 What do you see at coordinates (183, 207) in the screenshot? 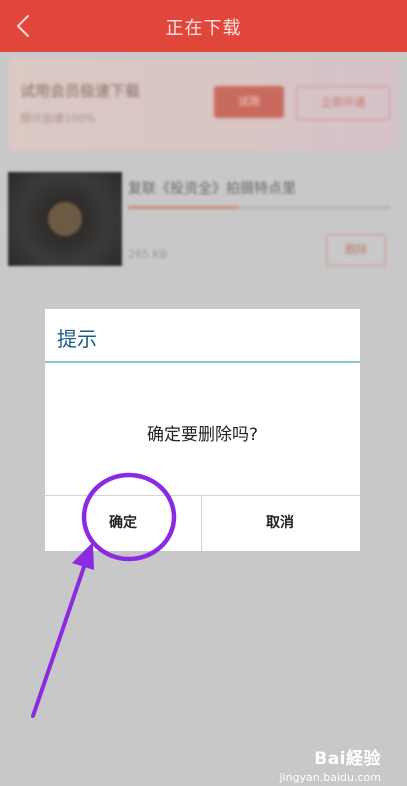
I see `download-progress-fill` at bounding box center [183, 207].